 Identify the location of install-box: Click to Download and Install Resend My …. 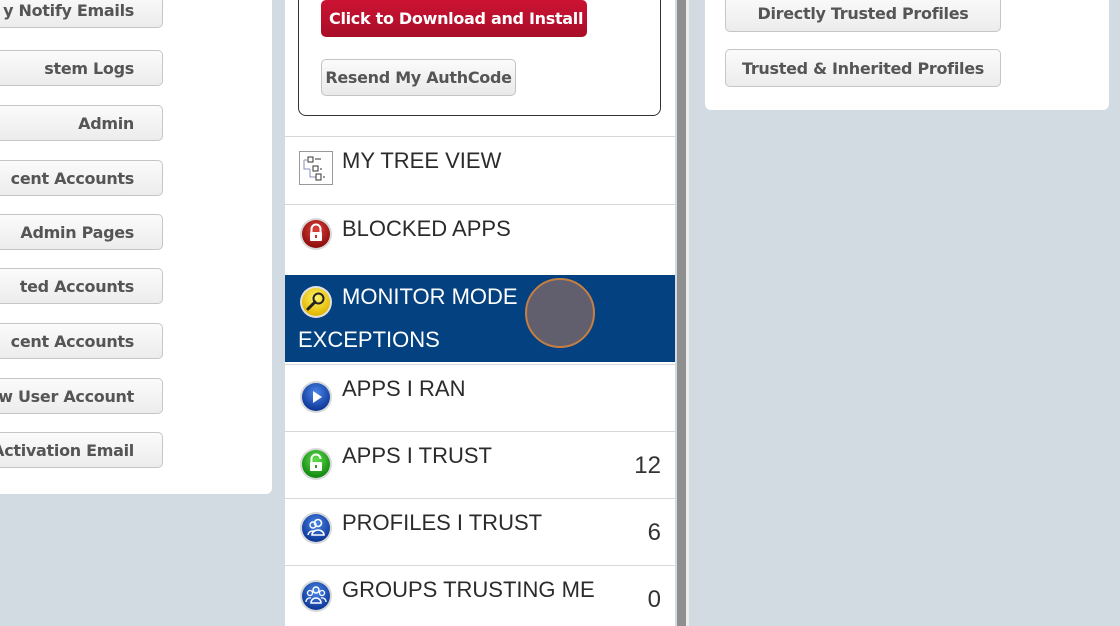
(479, 58).